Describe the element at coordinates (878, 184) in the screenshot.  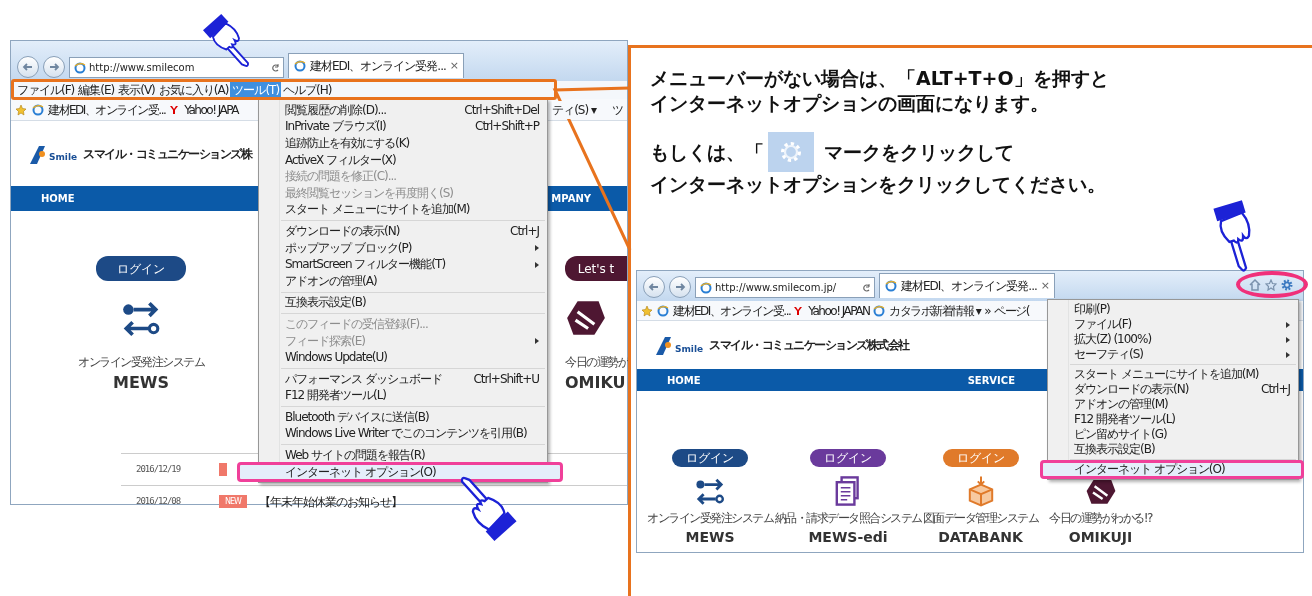
I see `instruction-text: インターネットオプションをクリックしてください。` at that location.